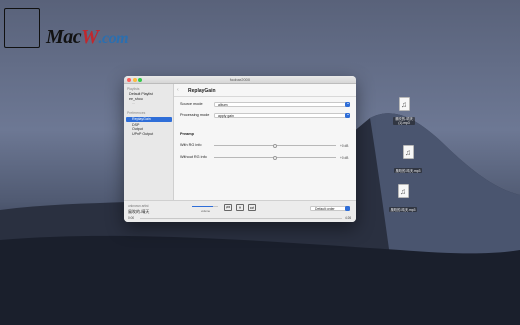  I want to click on preamp-section-title: Preamp, so click(187, 134).